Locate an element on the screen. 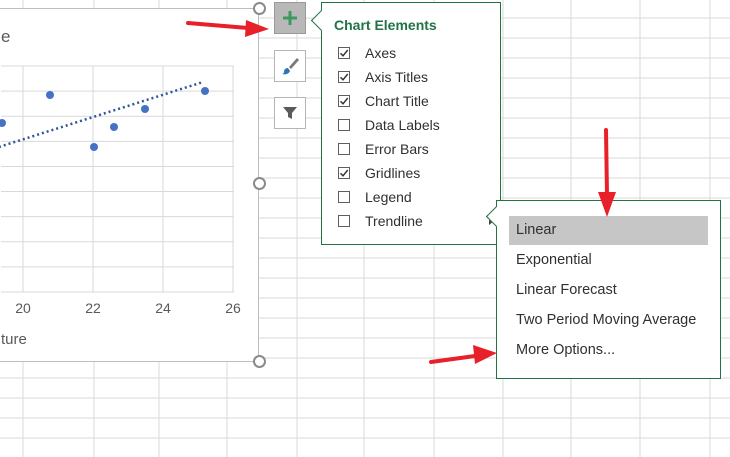 This screenshot has height=457, width=730. chart-element-label: Chart Title is located at coordinates (397, 101).